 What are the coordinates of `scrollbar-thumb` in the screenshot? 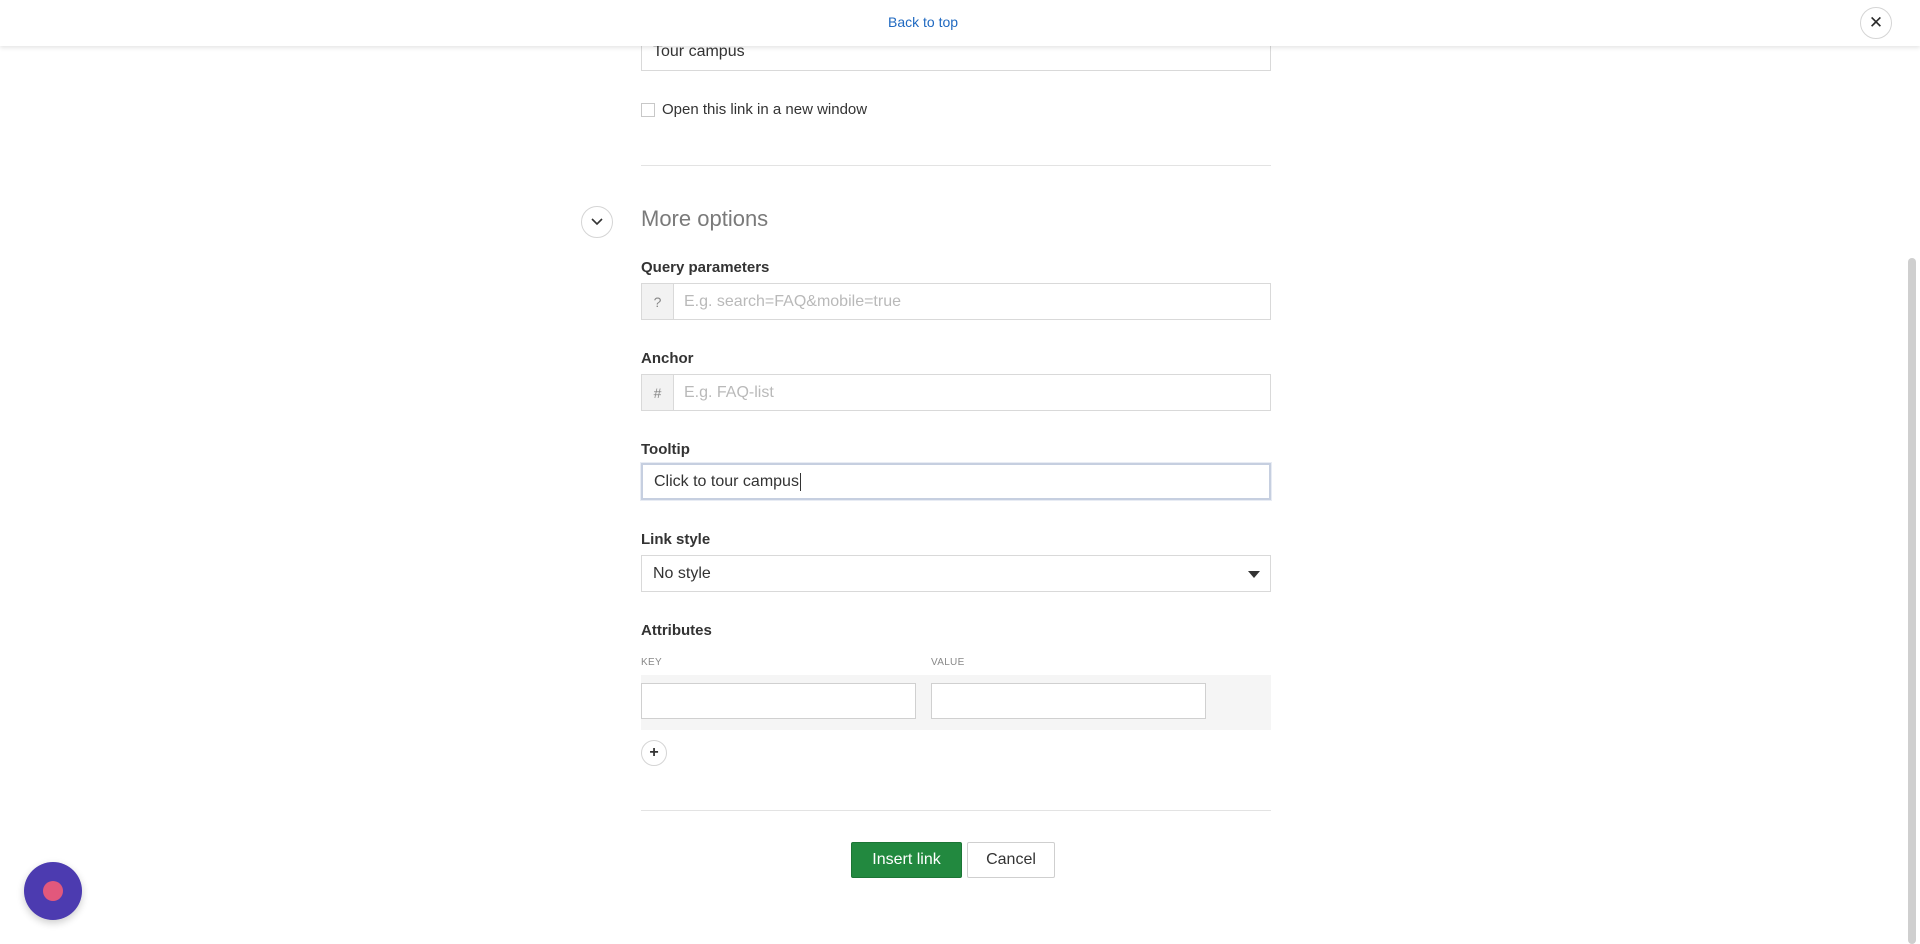 It's located at (1912, 601).